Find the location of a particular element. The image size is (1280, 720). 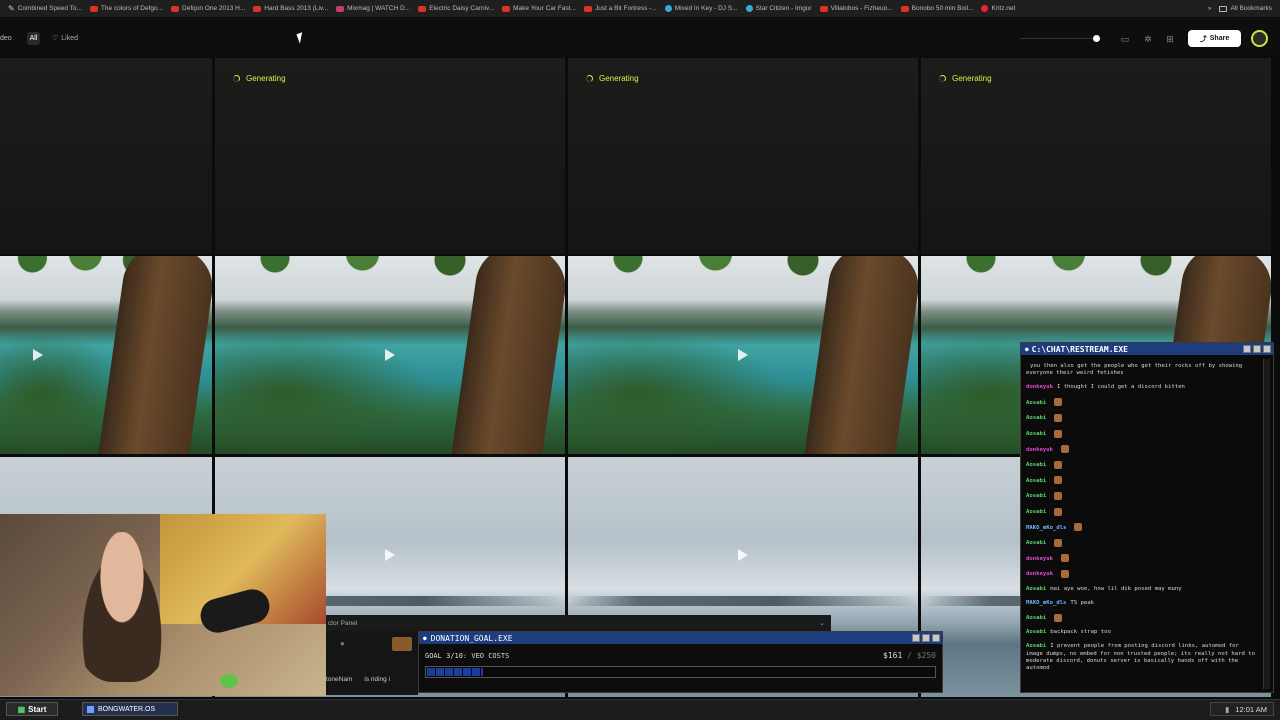

bookmarks-more-button: » is located at coordinates (1210, 8).